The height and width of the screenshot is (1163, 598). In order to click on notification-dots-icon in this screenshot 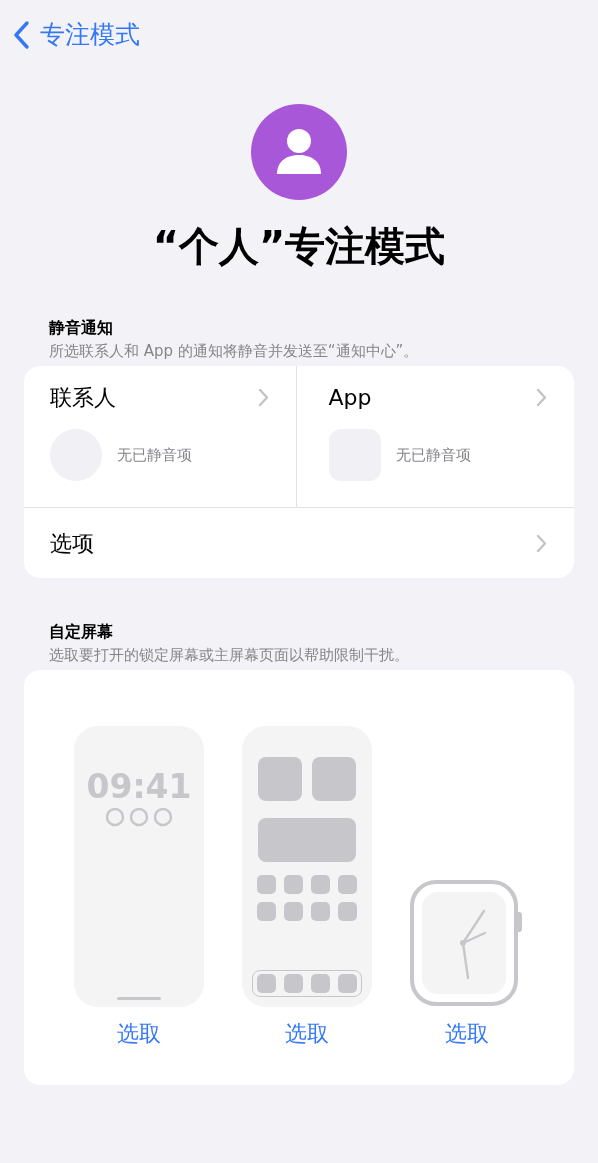, I will do `click(139, 817)`.